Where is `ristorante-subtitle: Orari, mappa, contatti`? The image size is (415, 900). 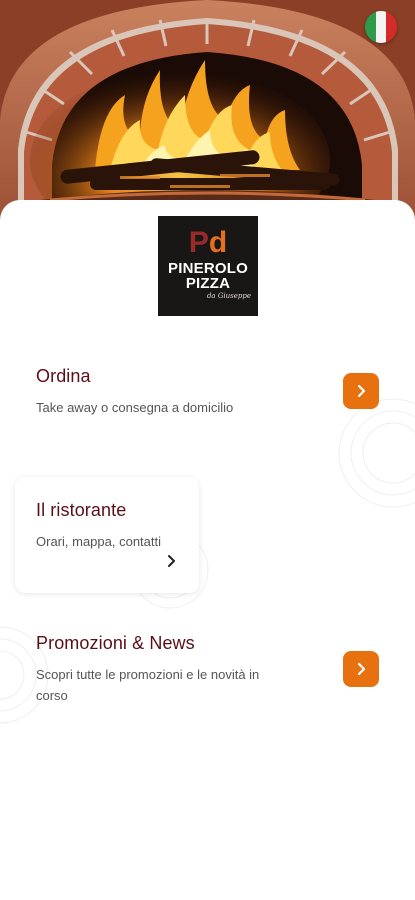 ristorante-subtitle: Orari, mappa, contatti is located at coordinates (98, 541).